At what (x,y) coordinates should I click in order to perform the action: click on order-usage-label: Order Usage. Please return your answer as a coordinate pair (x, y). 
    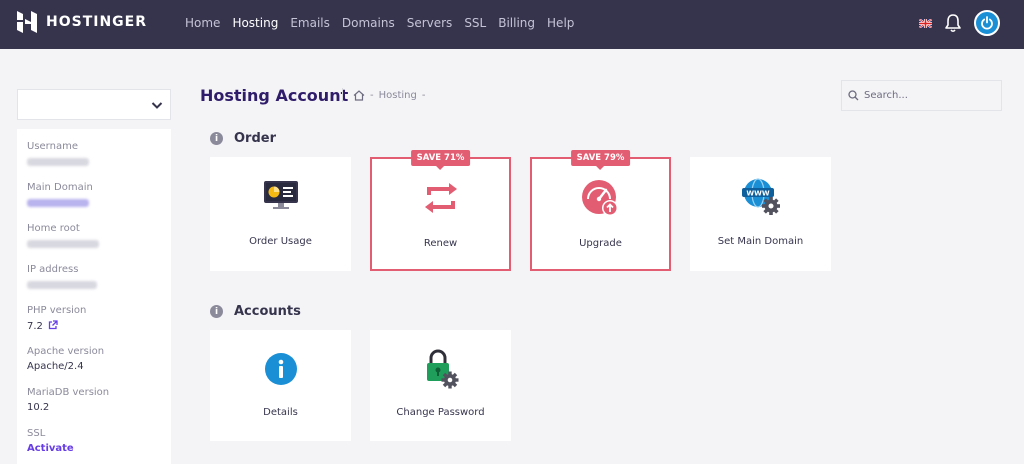
    Looking at the image, I should click on (280, 241).